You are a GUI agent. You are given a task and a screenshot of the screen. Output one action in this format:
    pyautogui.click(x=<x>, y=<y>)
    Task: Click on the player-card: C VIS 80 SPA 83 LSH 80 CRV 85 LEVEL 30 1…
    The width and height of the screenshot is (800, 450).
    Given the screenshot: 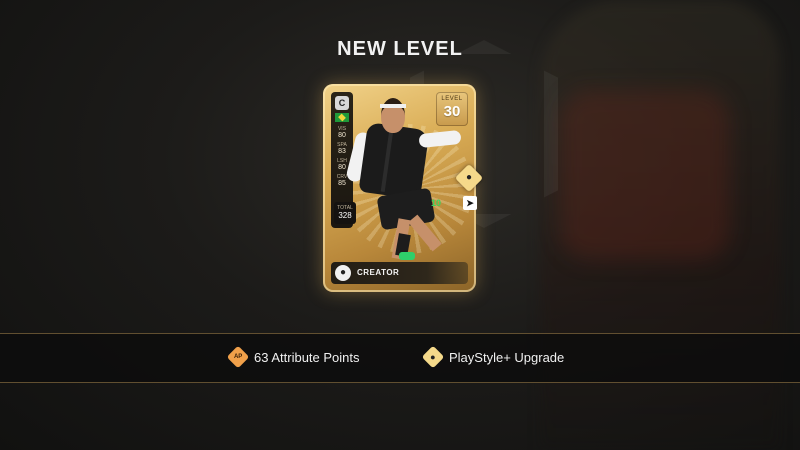 What is the action you would take?
    pyautogui.click(x=399, y=188)
    